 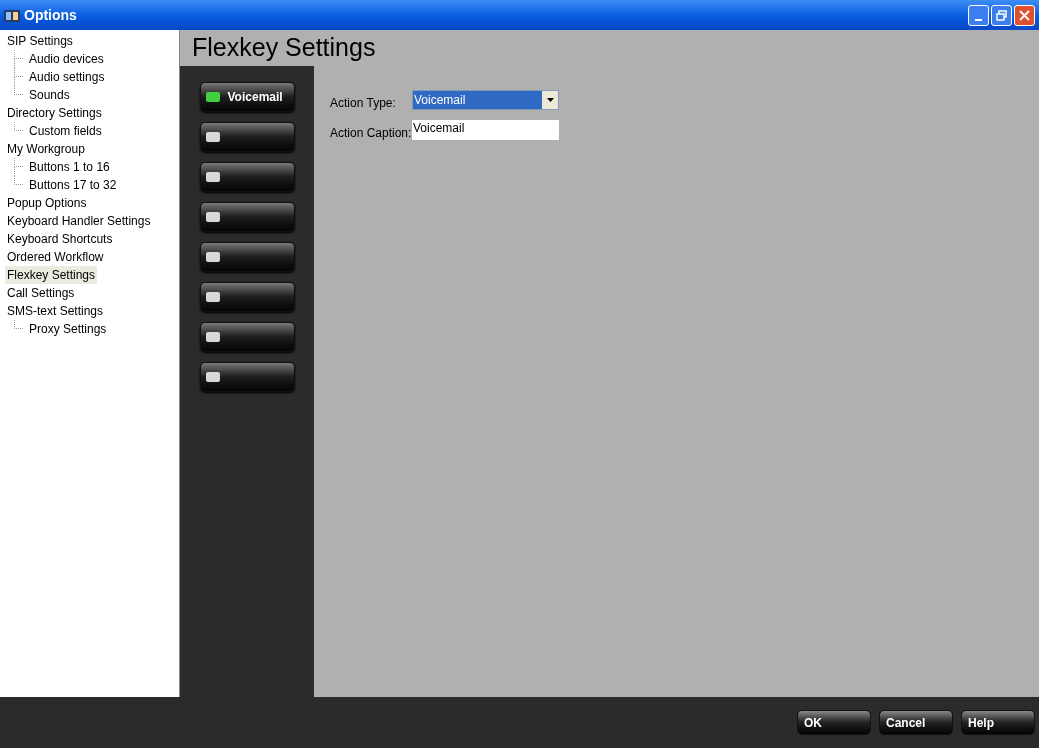 I want to click on tree-item: Popup Options, so click(x=47, y=203).